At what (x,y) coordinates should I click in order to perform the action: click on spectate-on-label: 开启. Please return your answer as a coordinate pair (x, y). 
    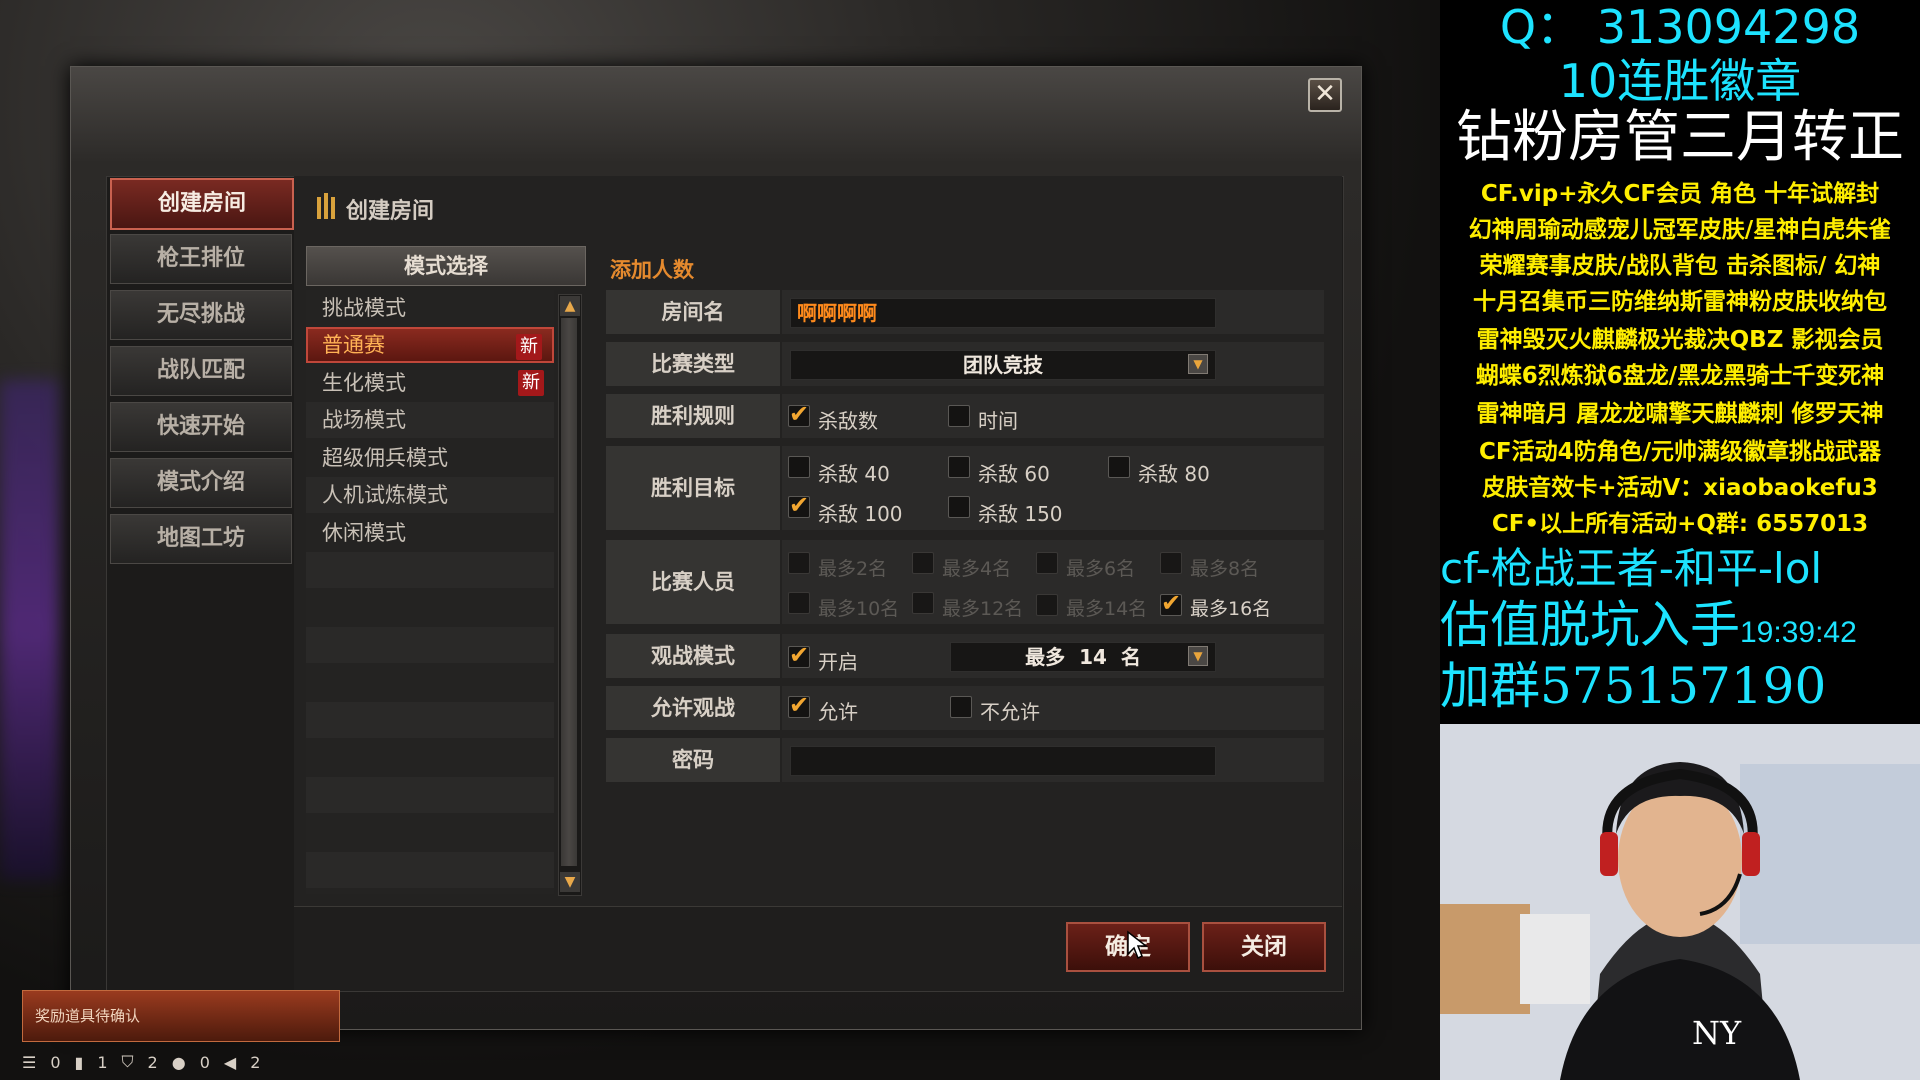
    Looking at the image, I should click on (838, 662).